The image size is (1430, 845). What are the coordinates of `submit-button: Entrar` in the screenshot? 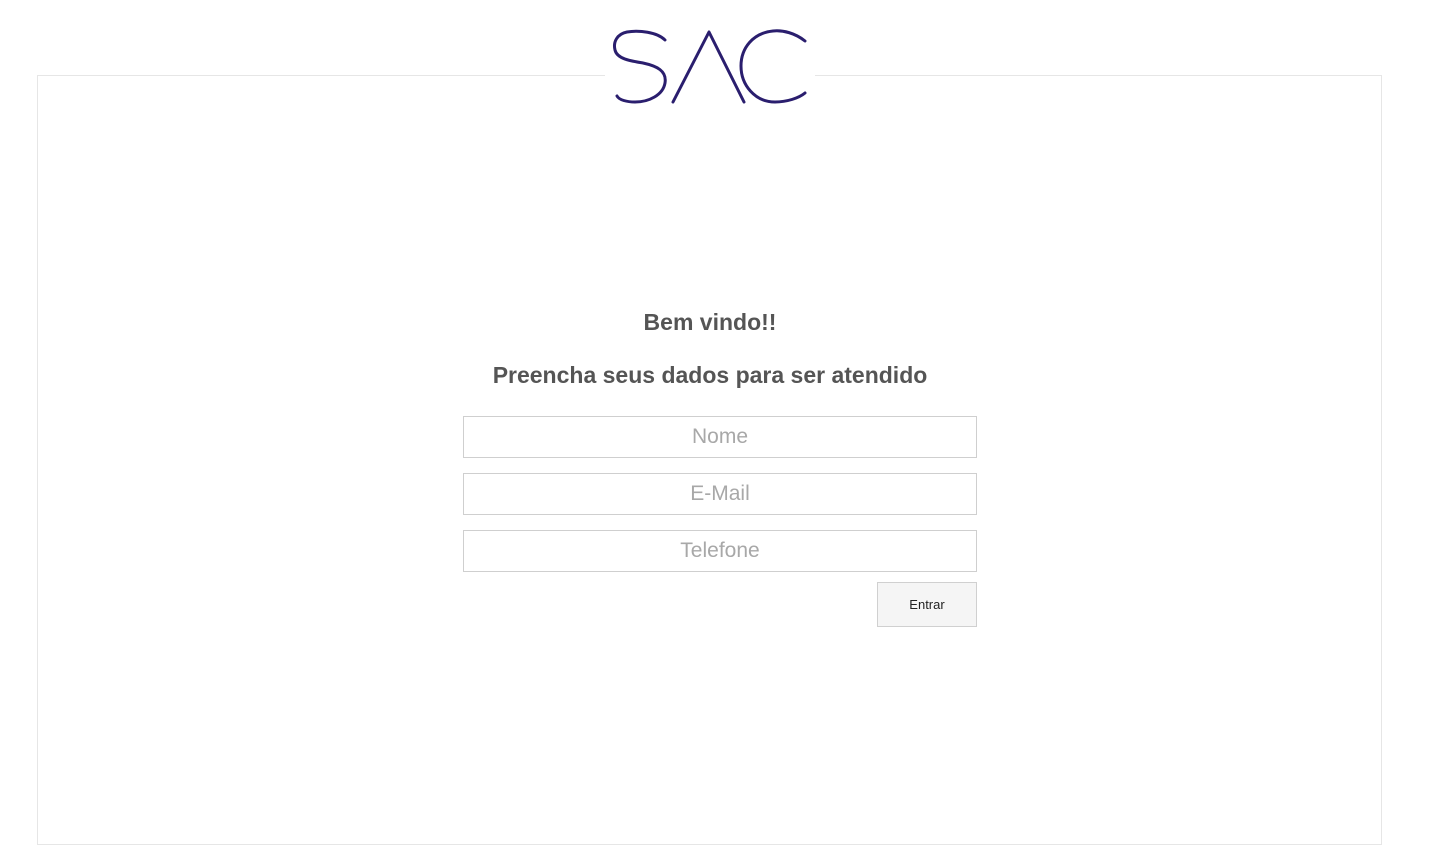 It's located at (927, 604).